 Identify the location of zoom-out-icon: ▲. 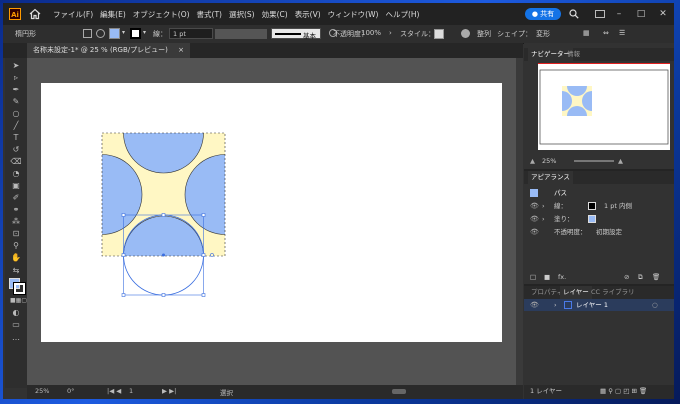
(532, 161).